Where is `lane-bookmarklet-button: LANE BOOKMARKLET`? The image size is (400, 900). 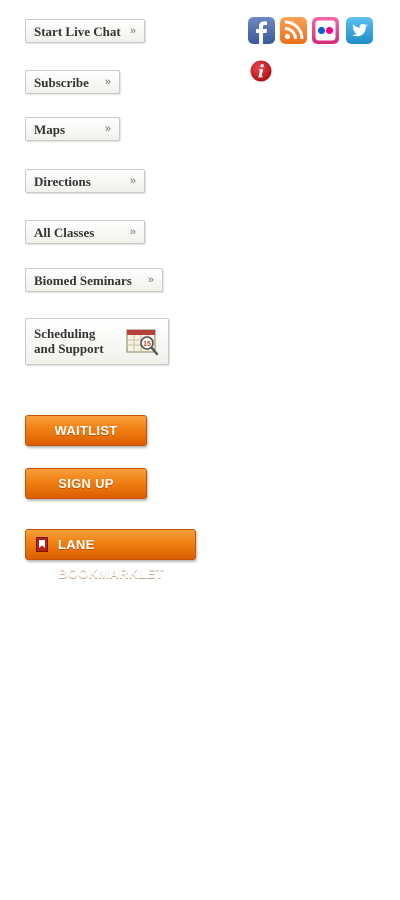
lane-bookmarklet-button: LANE BOOKMARKLET is located at coordinates (110, 555).